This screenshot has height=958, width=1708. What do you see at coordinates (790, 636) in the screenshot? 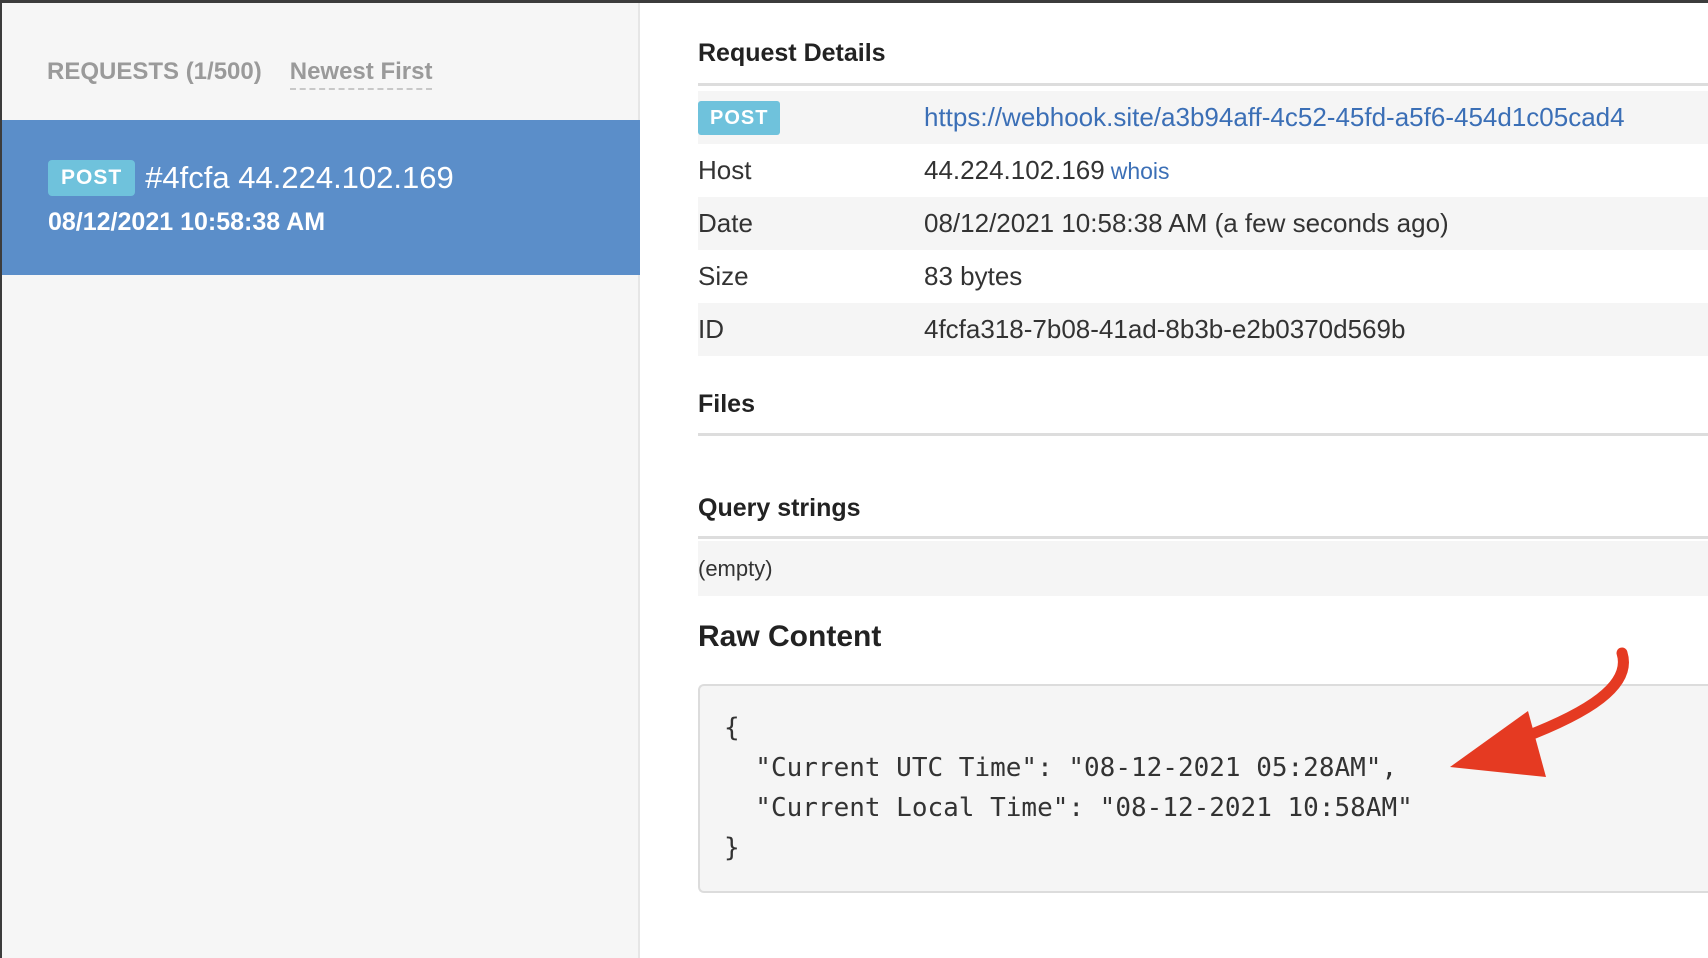
I see `raw-content-title: Raw Content` at bounding box center [790, 636].